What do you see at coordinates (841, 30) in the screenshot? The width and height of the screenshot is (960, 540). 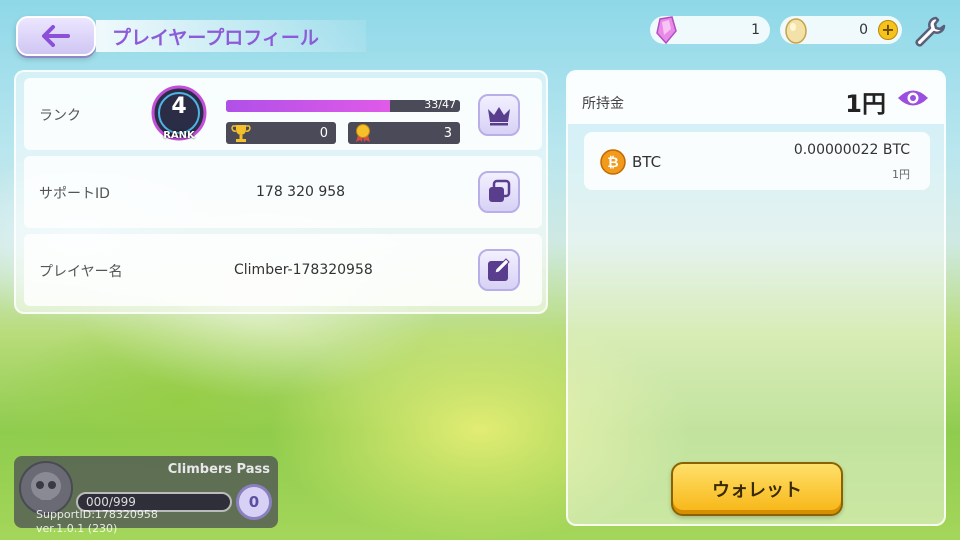 I see `egg-counter: 0 +` at bounding box center [841, 30].